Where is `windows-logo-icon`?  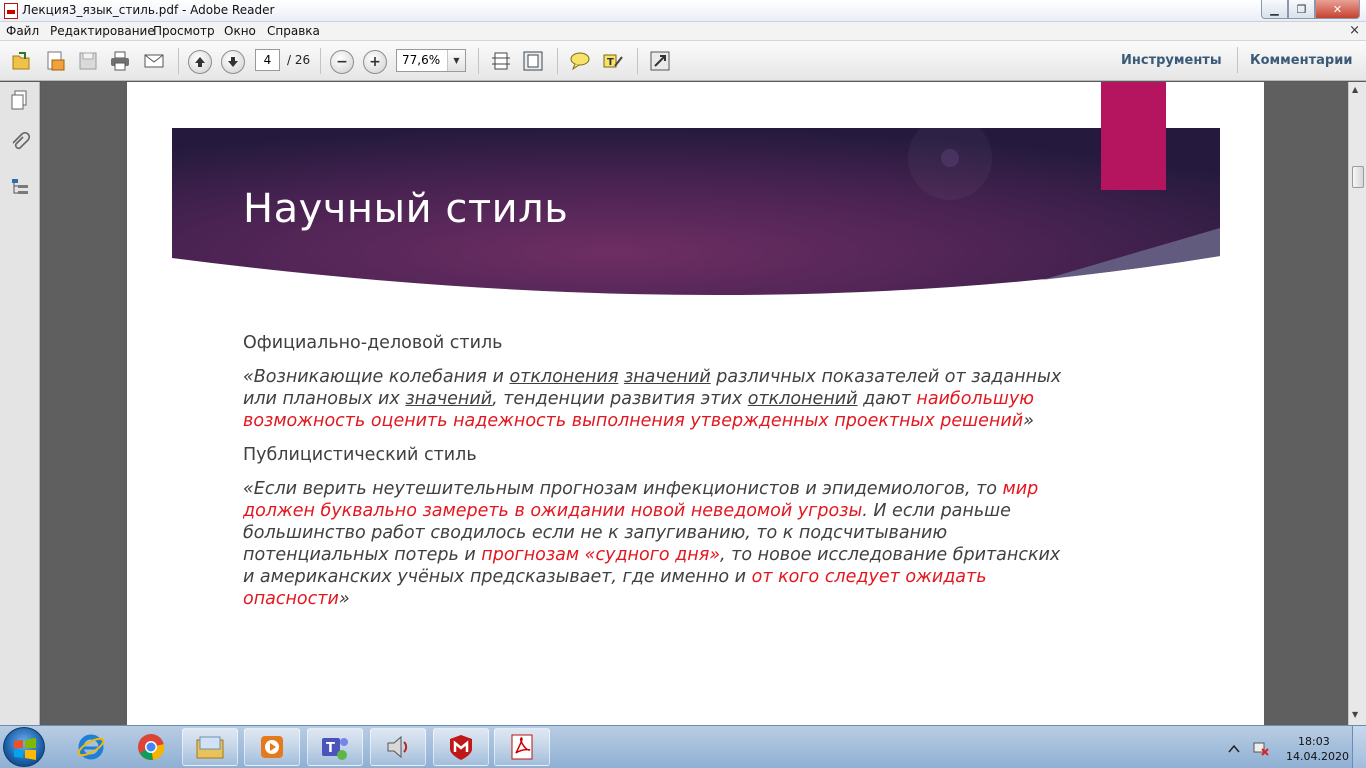 windows-logo-icon is located at coordinates (25, 749).